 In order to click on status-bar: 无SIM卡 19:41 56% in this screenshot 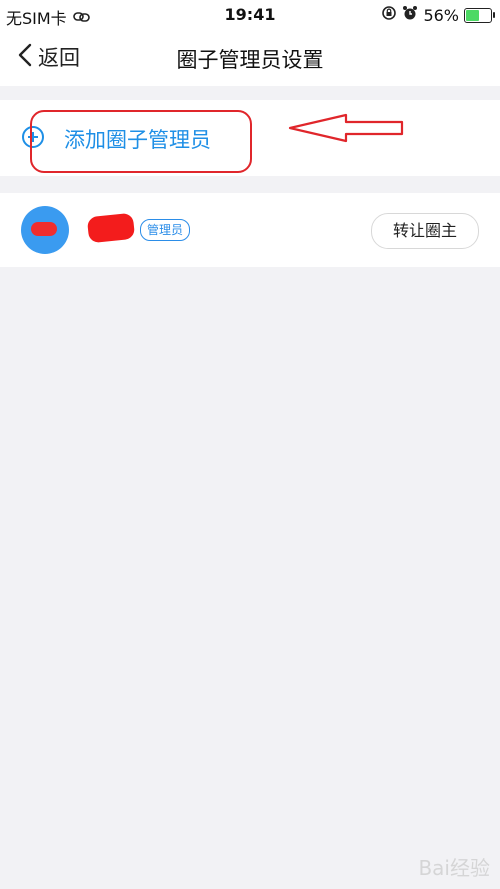, I will do `click(250, 15)`.